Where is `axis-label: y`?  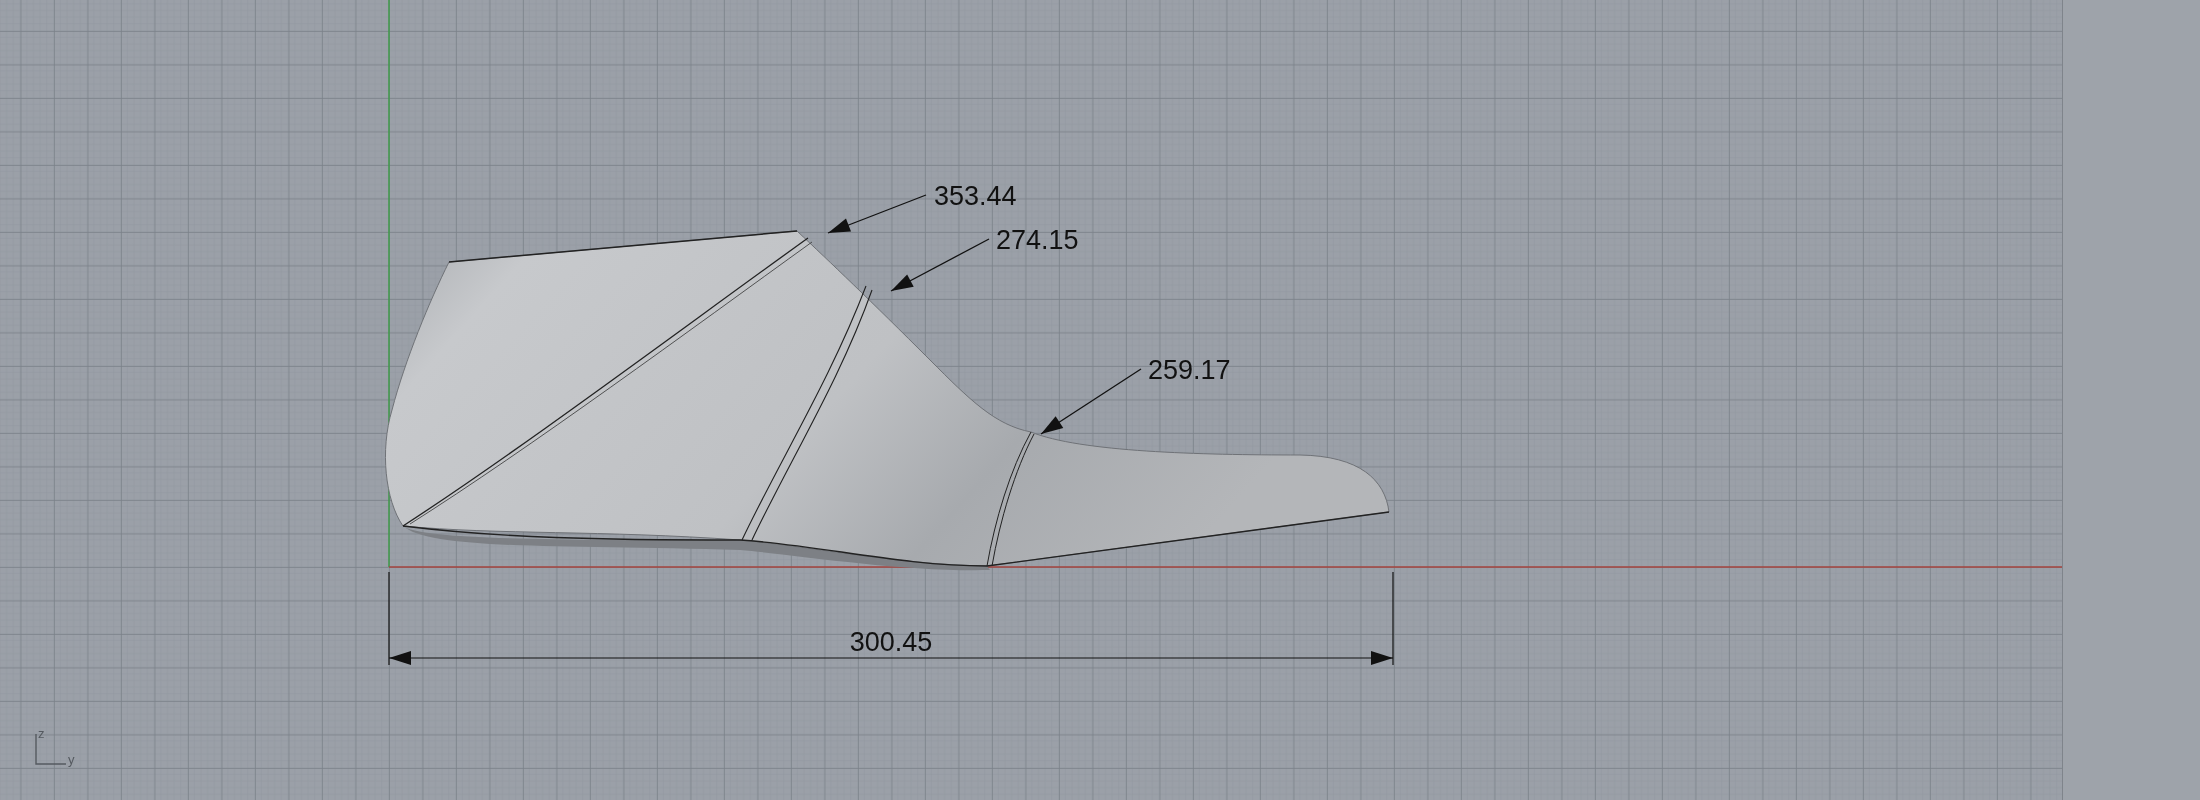
axis-label: y is located at coordinates (71, 759).